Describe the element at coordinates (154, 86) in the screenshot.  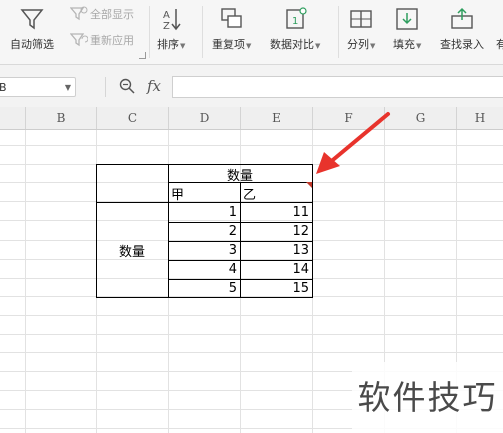
I see `fx-icon: fx` at that location.